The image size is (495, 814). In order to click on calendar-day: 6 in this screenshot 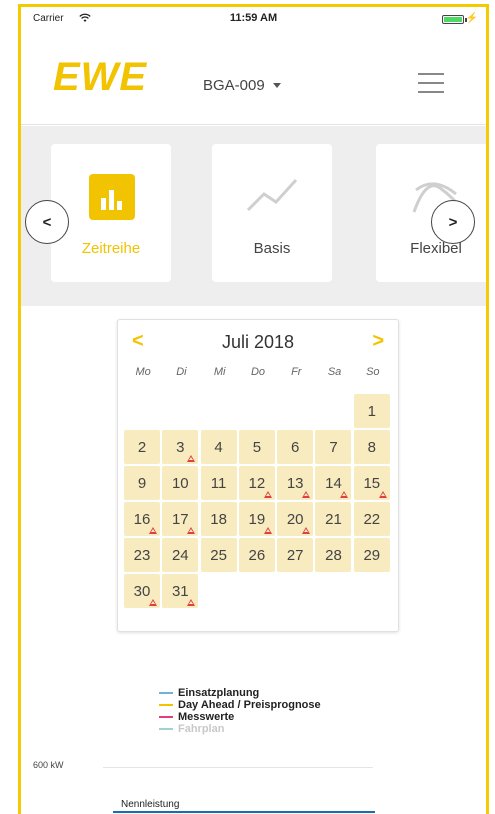, I will do `click(295, 447)`.